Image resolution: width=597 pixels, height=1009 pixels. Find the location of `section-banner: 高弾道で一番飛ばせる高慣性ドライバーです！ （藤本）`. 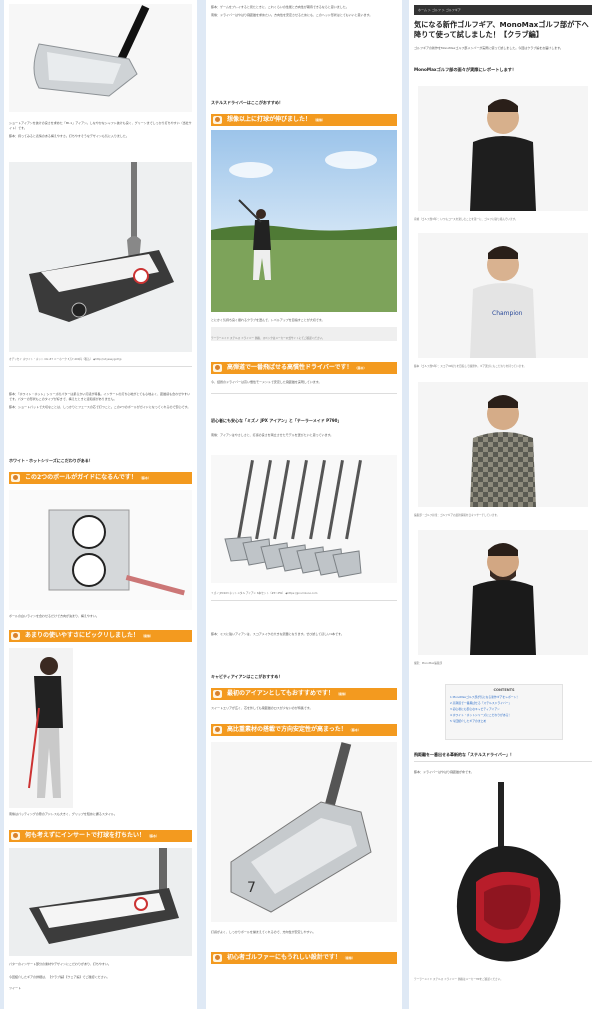

section-banner: 高弾道で一番飛ばせる高慣性ドライバーです！ （藤本） is located at coordinates (304, 368).